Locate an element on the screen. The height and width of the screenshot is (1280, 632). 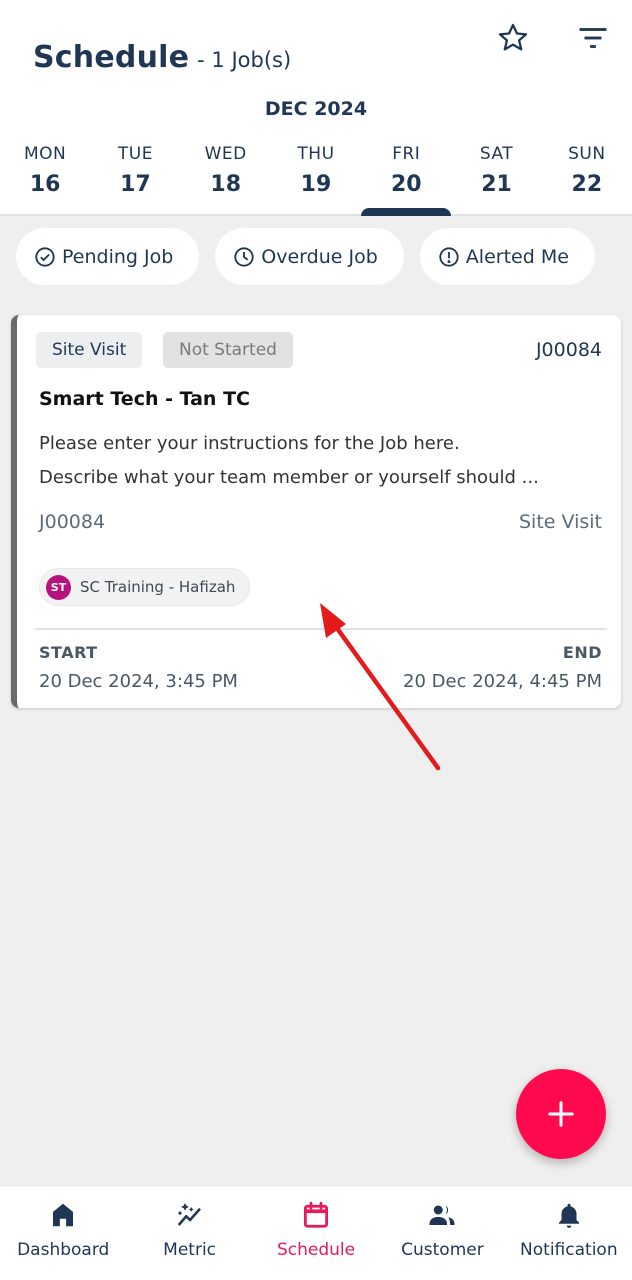
day-of-week: SUN is located at coordinates (587, 154).